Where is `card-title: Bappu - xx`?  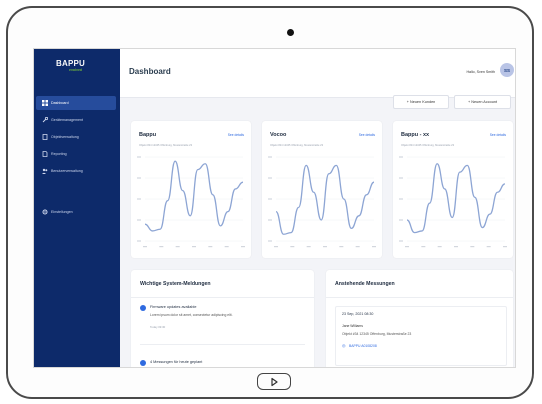 card-title: Bappu - xx is located at coordinates (415, 135).